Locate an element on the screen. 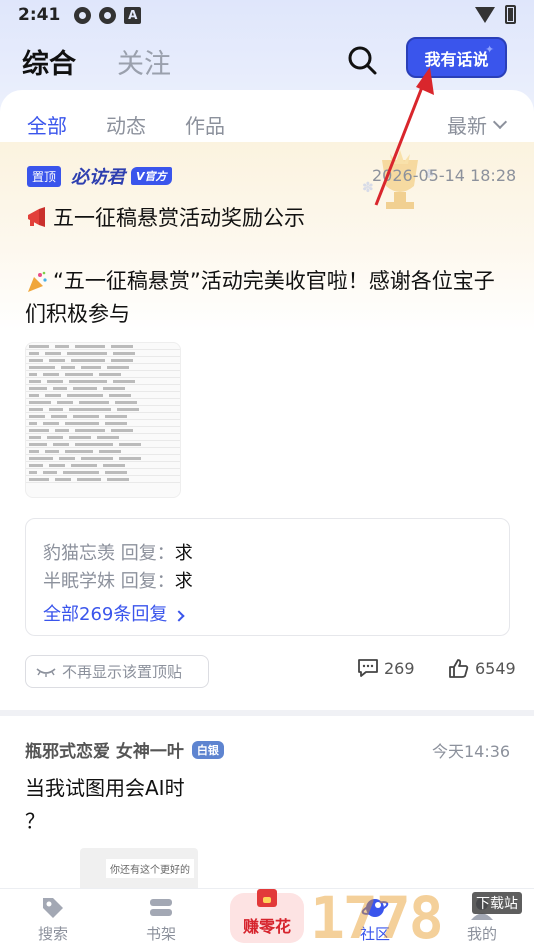 This screenshot has width=534, height=950. nav-search: 搜索 is located at coordinates (53, 919).